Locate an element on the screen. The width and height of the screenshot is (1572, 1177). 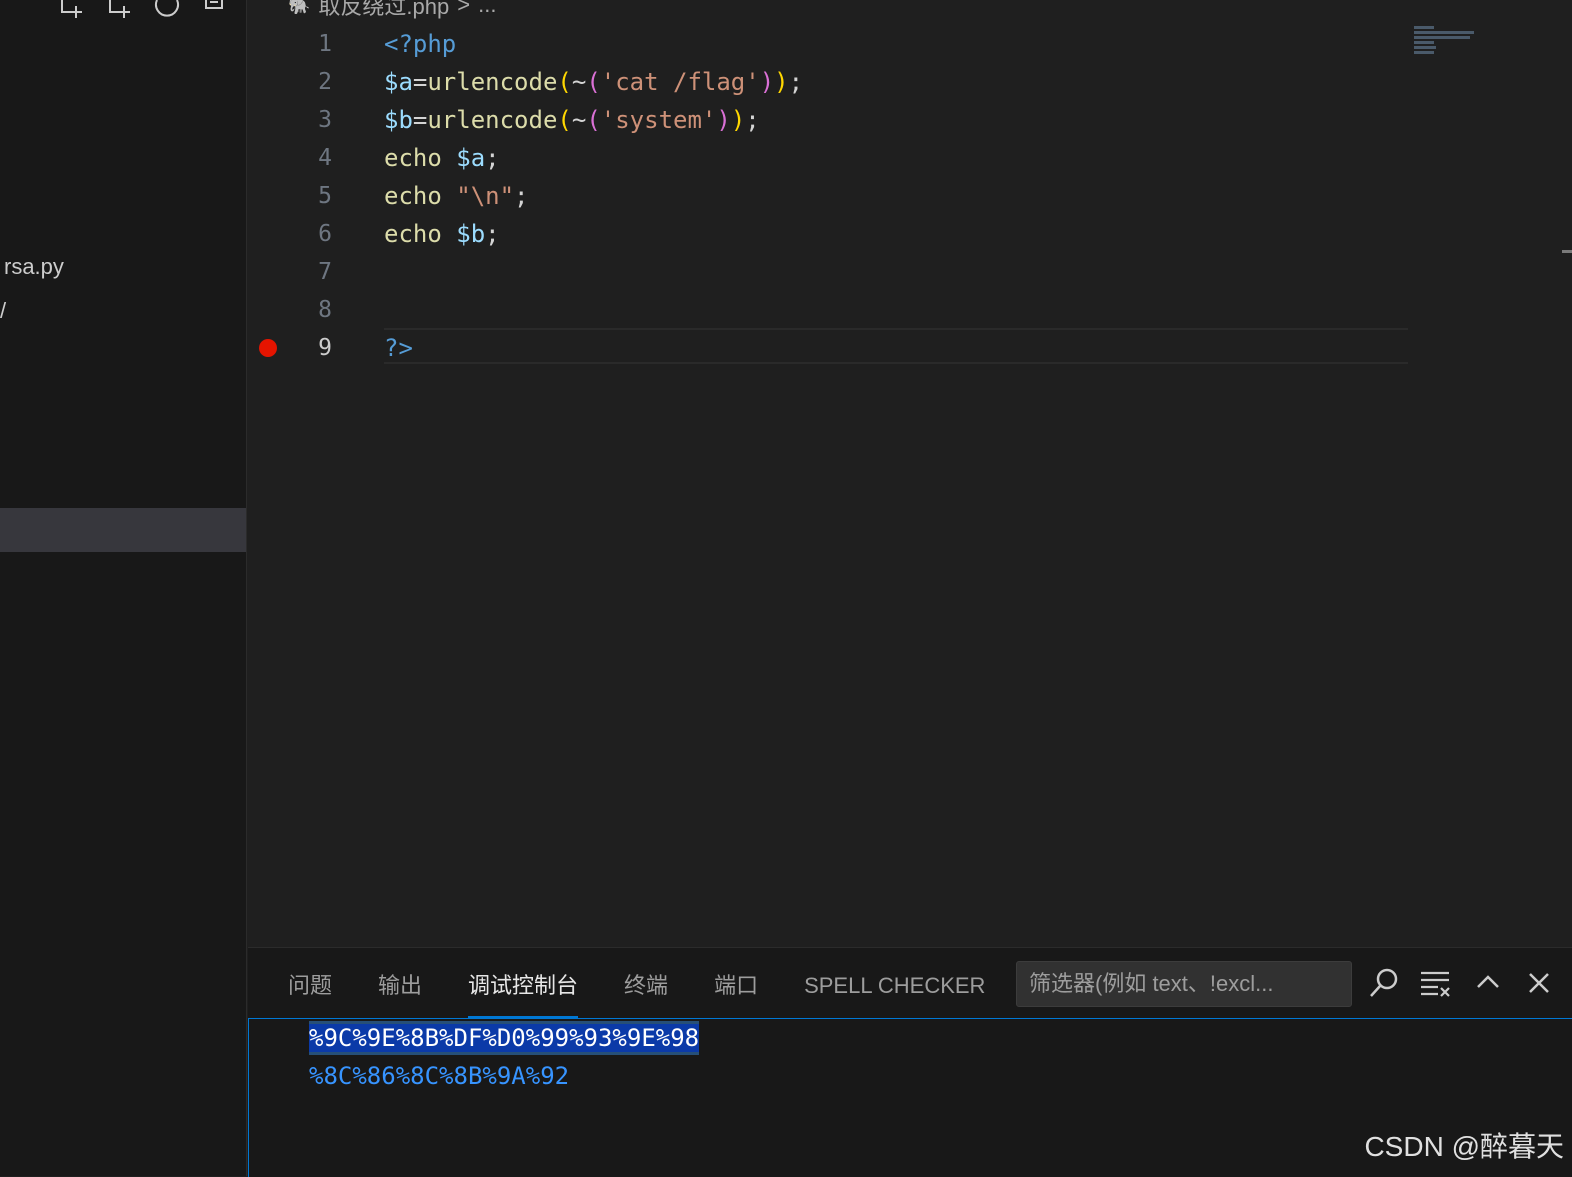
code-token: 'system' is located at coordinates (658, 120).